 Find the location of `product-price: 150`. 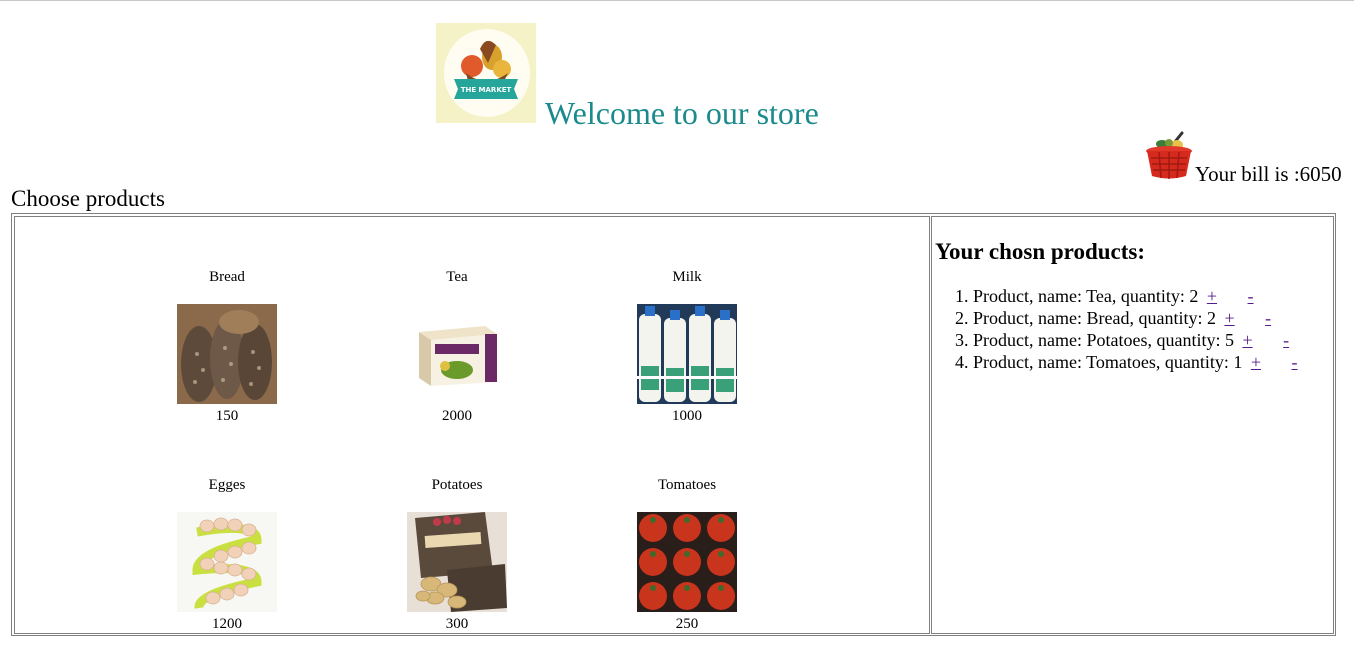

product-price: 150 is located at coordinates (227, 416).